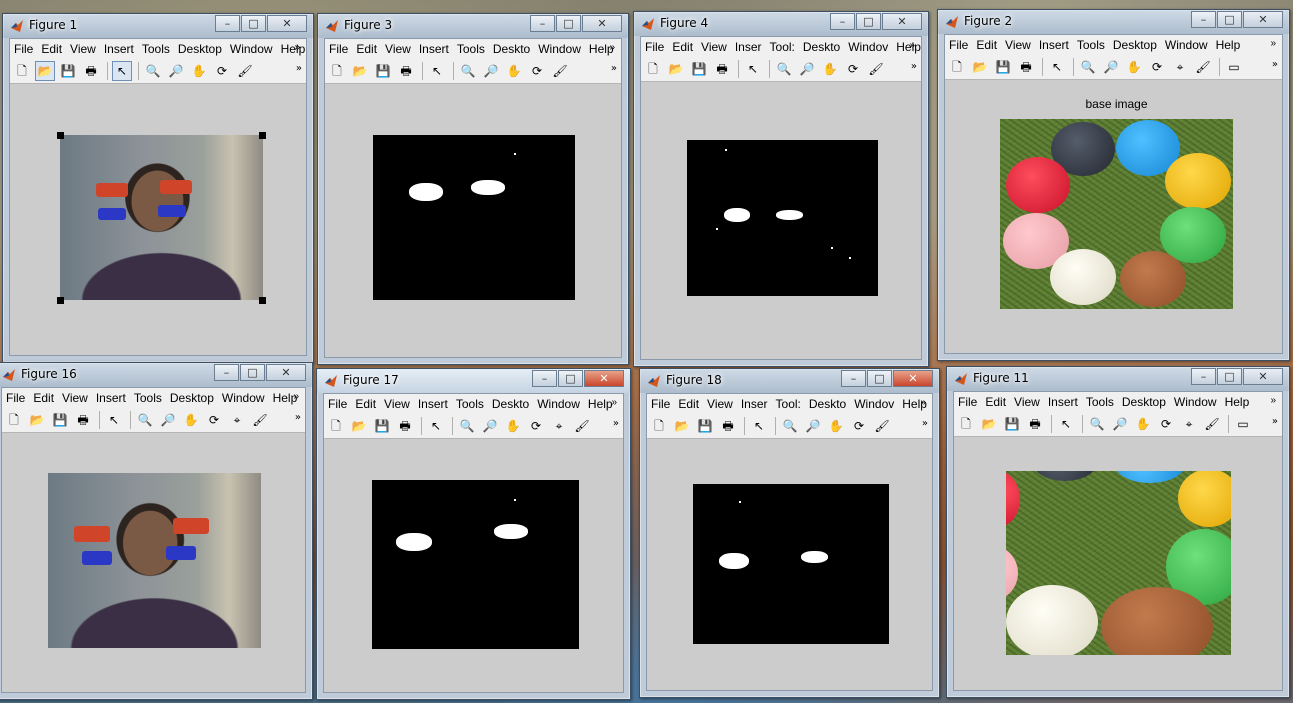  Describe the element at coordinates (262, 135) in the screenshot. I see `selection-handle` at that location.